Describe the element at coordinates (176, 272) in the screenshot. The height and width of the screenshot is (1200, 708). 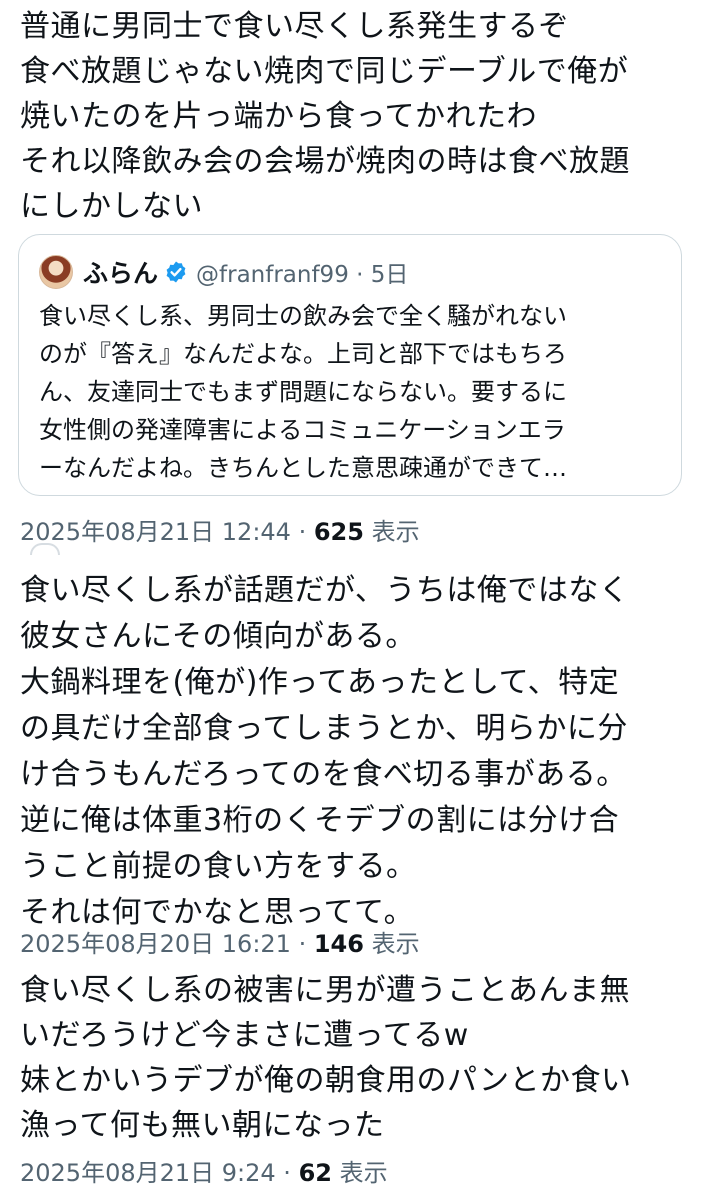
I see `verified-badge-icon` at that location.